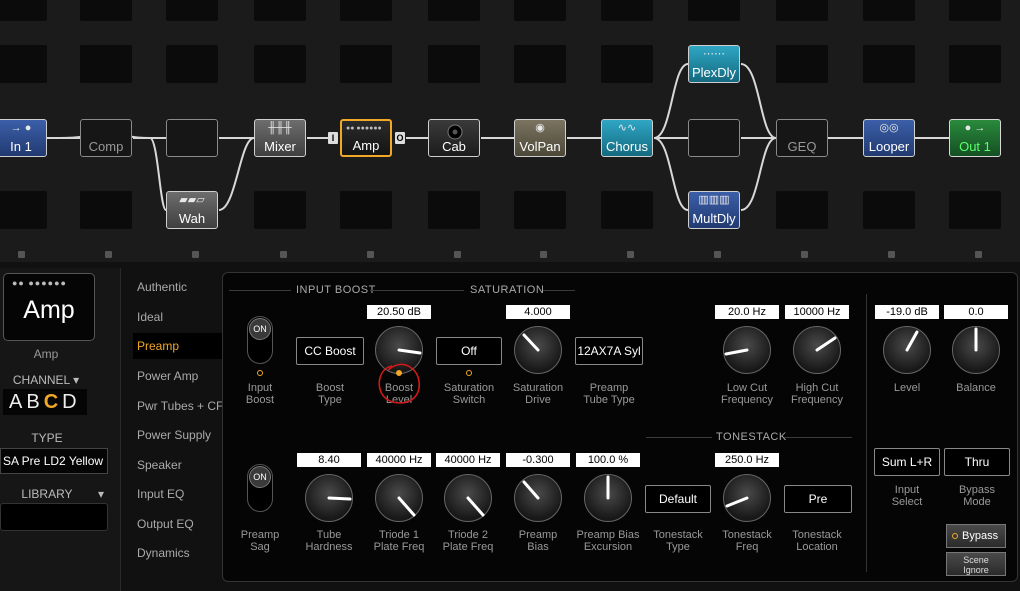 The height and width of the screenshot is (591, 1020). What do you see at coordinates (976, 350) in the screenshot?
I see `balance-knob` at bounding box center [976, 350].